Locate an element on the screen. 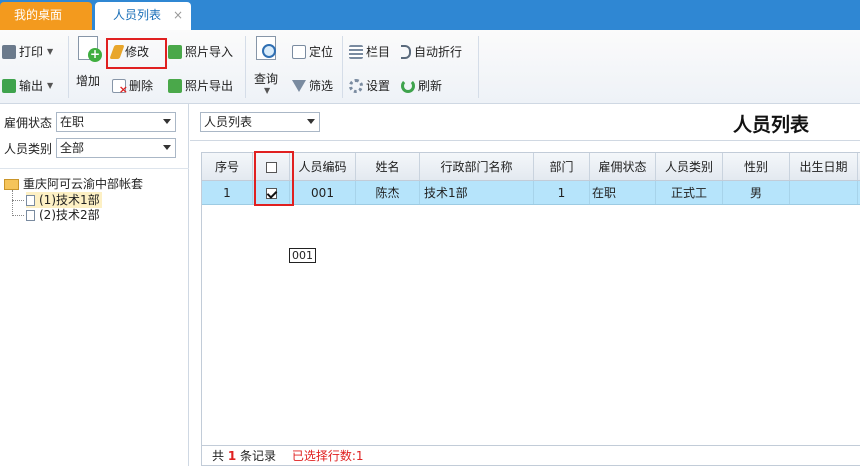 The width and height of the screenshot is (860, 466). photo-import-label: 照片导入 is located at coordinates (209, 52).